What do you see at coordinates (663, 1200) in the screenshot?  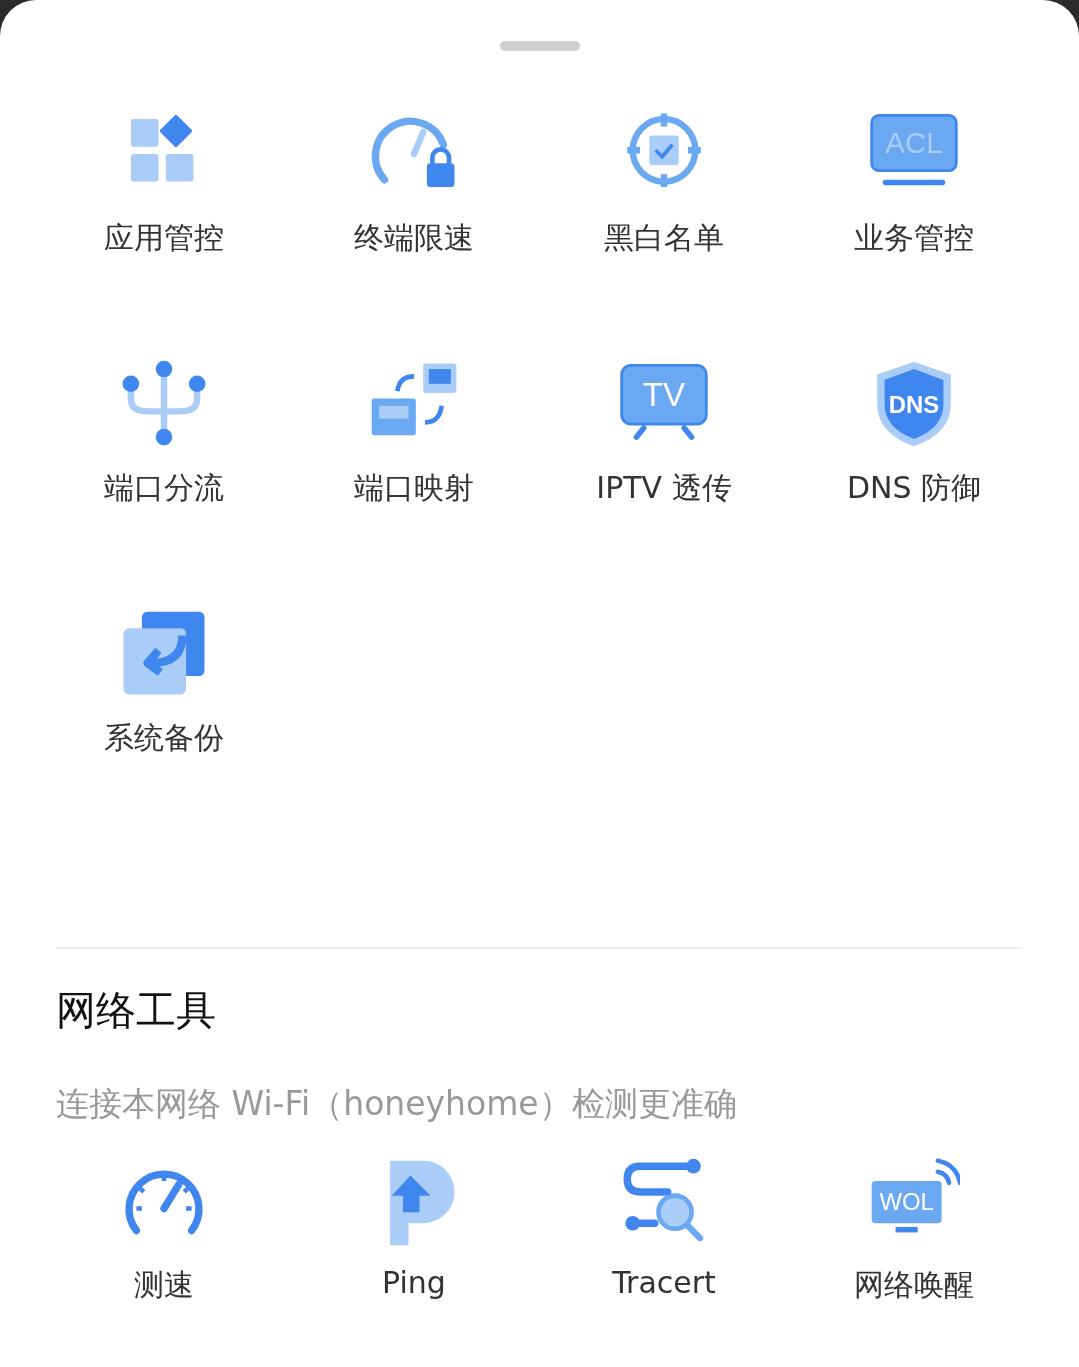 I see `route-search-icon` at bounding box center [663, 1200].